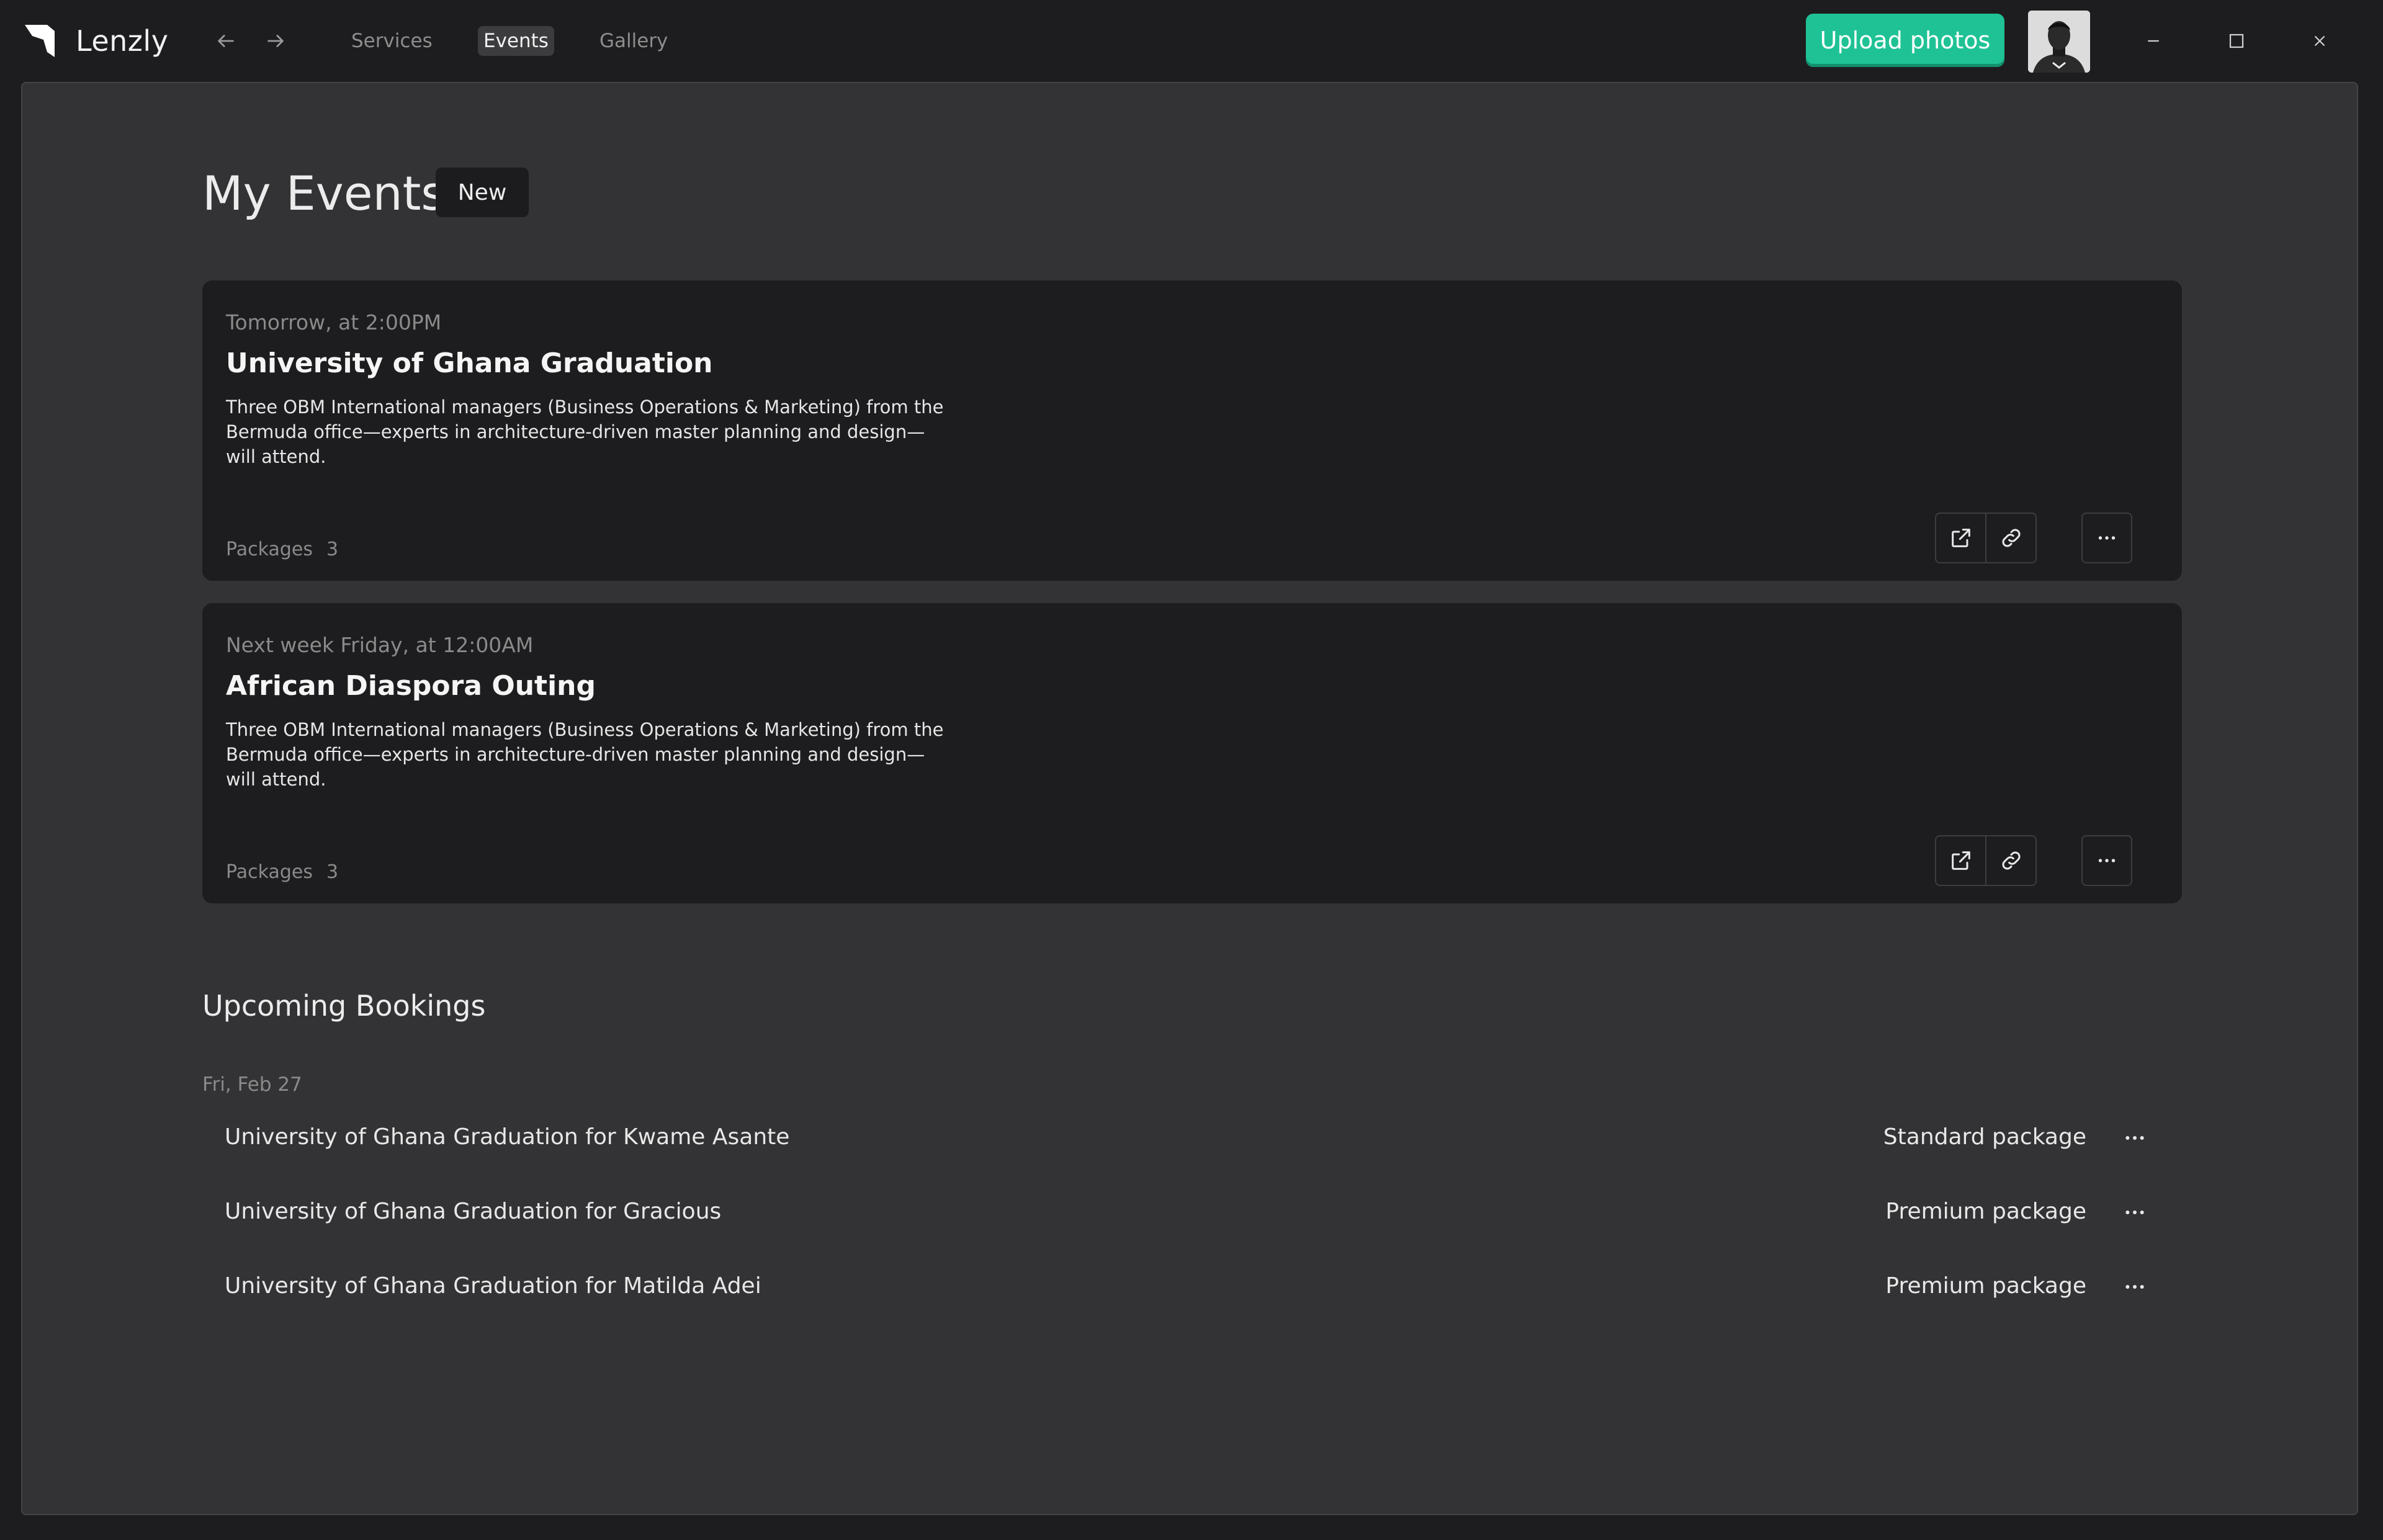 Image resolution: width=2383 pixels, height=1540 pixels. I want to click on back-arrow-icon, so click(226, 41).